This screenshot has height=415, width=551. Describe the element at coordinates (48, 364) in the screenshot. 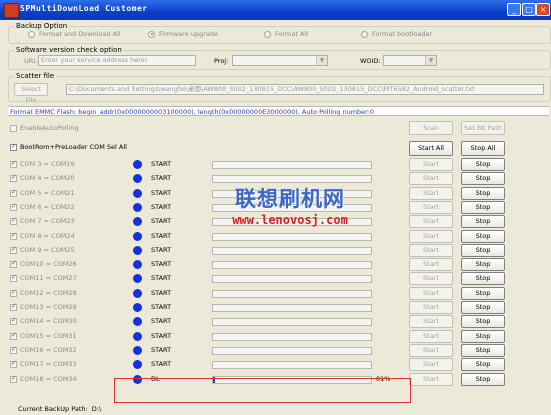

I see `com-port-label: COM17 = COM33` at that location.